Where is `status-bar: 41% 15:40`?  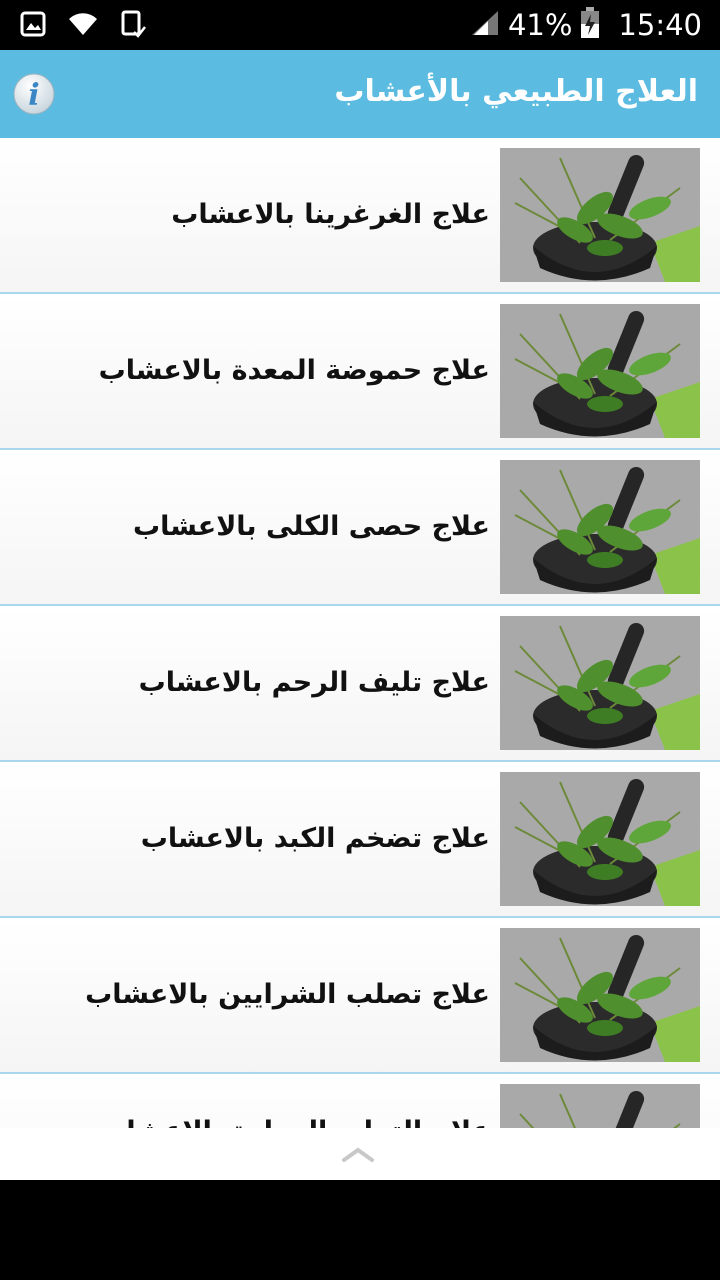 status-bar: 41% 15:40 is located at coordinates (360, 25).